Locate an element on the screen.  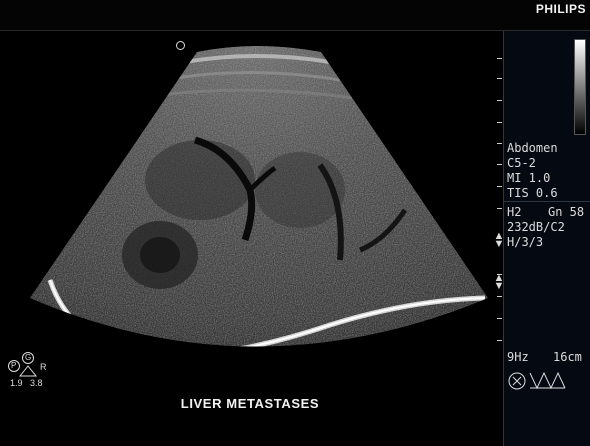
gain-value: Gn 58 is located at coordinates (566, 212).